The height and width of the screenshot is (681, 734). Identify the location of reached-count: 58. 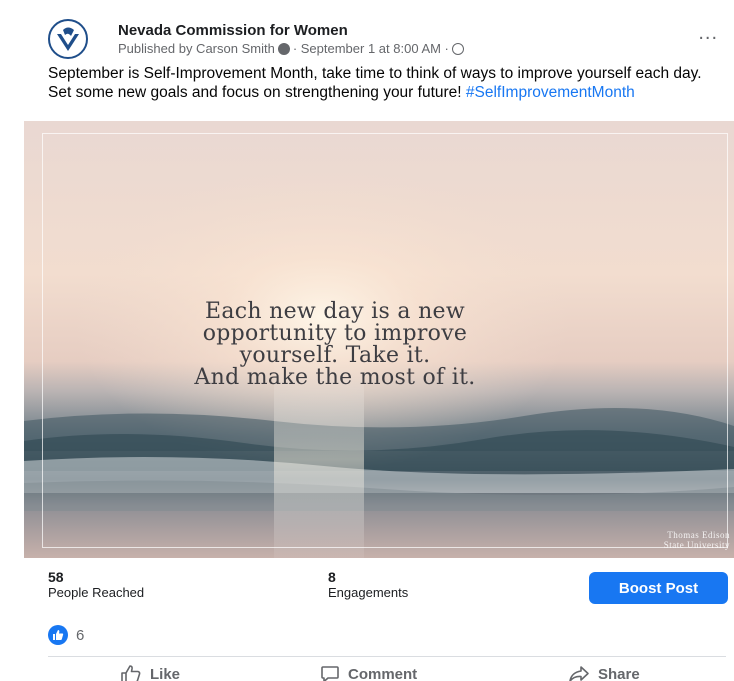
(56, 577).